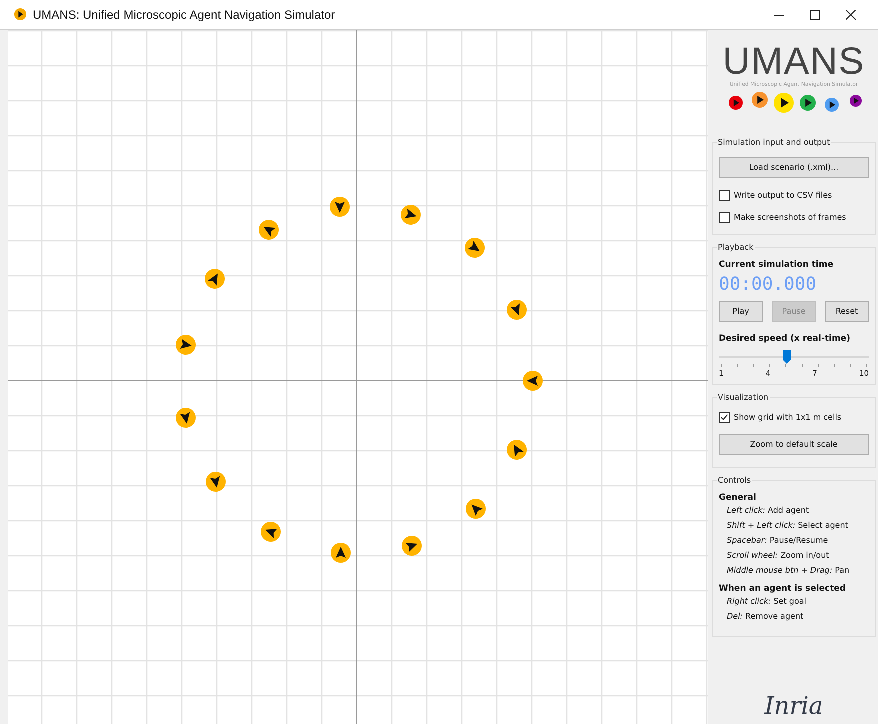  What do you see at coordinates (815, 15) in the screenshot?
I see `maximize-icon` at bounding box center [815, 15].